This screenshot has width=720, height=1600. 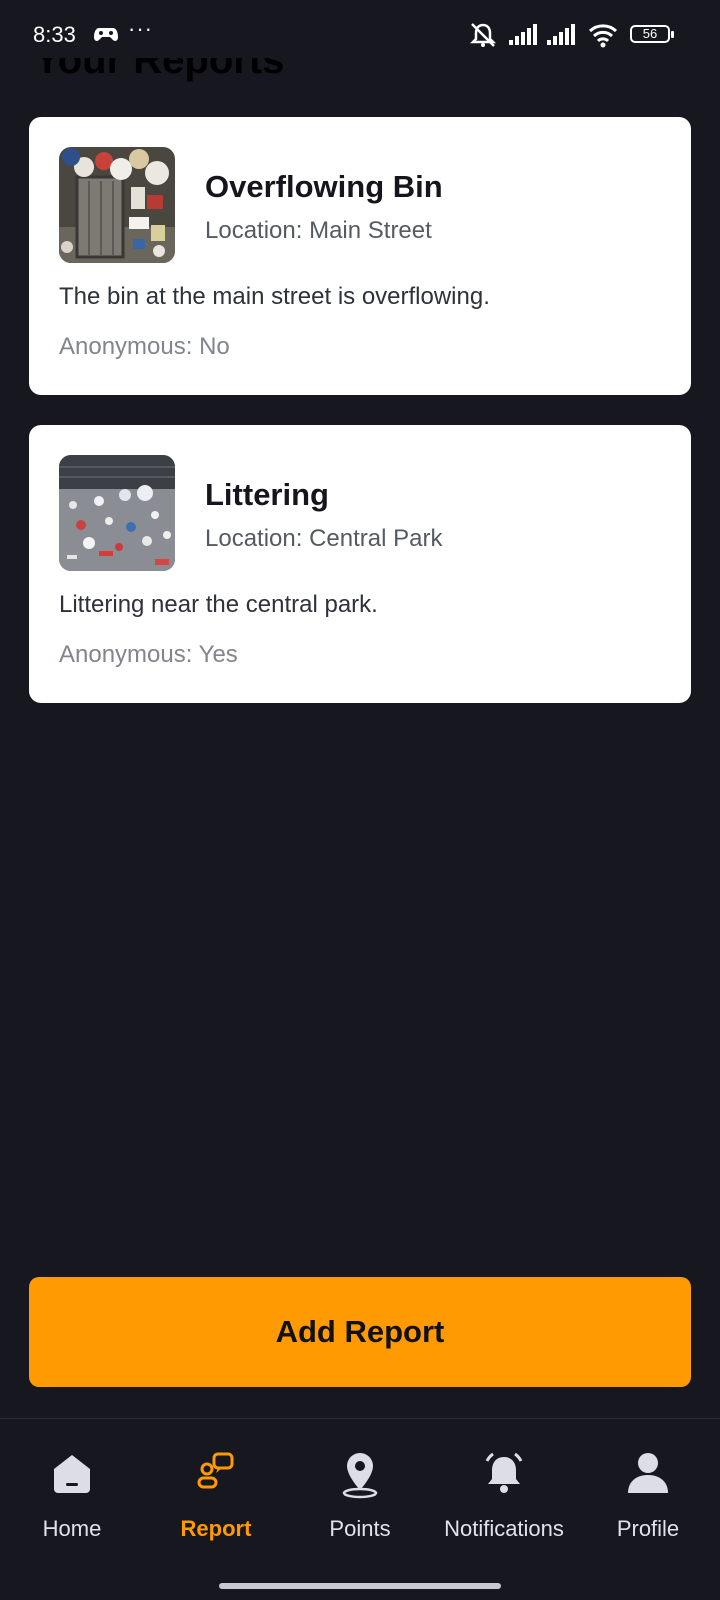 I want to click on report-location: Location: Main Street, so click(x=318, y=230).